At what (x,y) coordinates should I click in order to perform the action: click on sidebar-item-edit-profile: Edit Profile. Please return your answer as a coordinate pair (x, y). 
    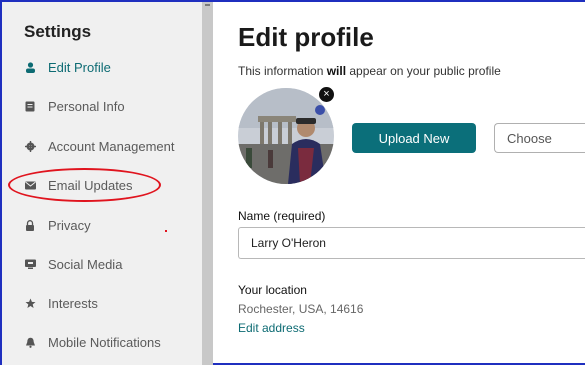
    Looking at the image, I should click on (102, 67).